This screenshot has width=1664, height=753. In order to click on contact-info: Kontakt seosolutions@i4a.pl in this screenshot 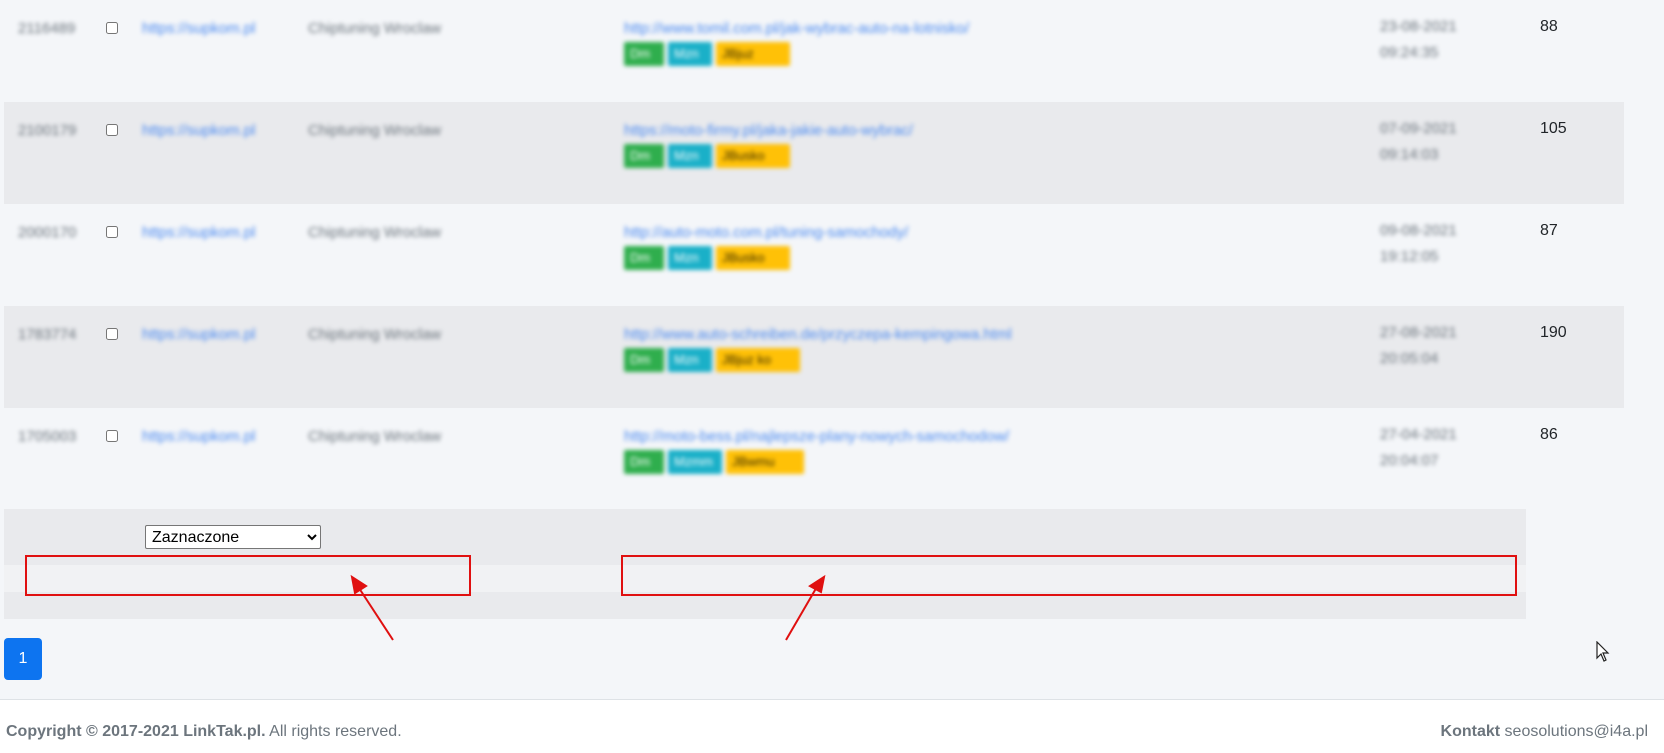, I will do `click(1544, 732)`.